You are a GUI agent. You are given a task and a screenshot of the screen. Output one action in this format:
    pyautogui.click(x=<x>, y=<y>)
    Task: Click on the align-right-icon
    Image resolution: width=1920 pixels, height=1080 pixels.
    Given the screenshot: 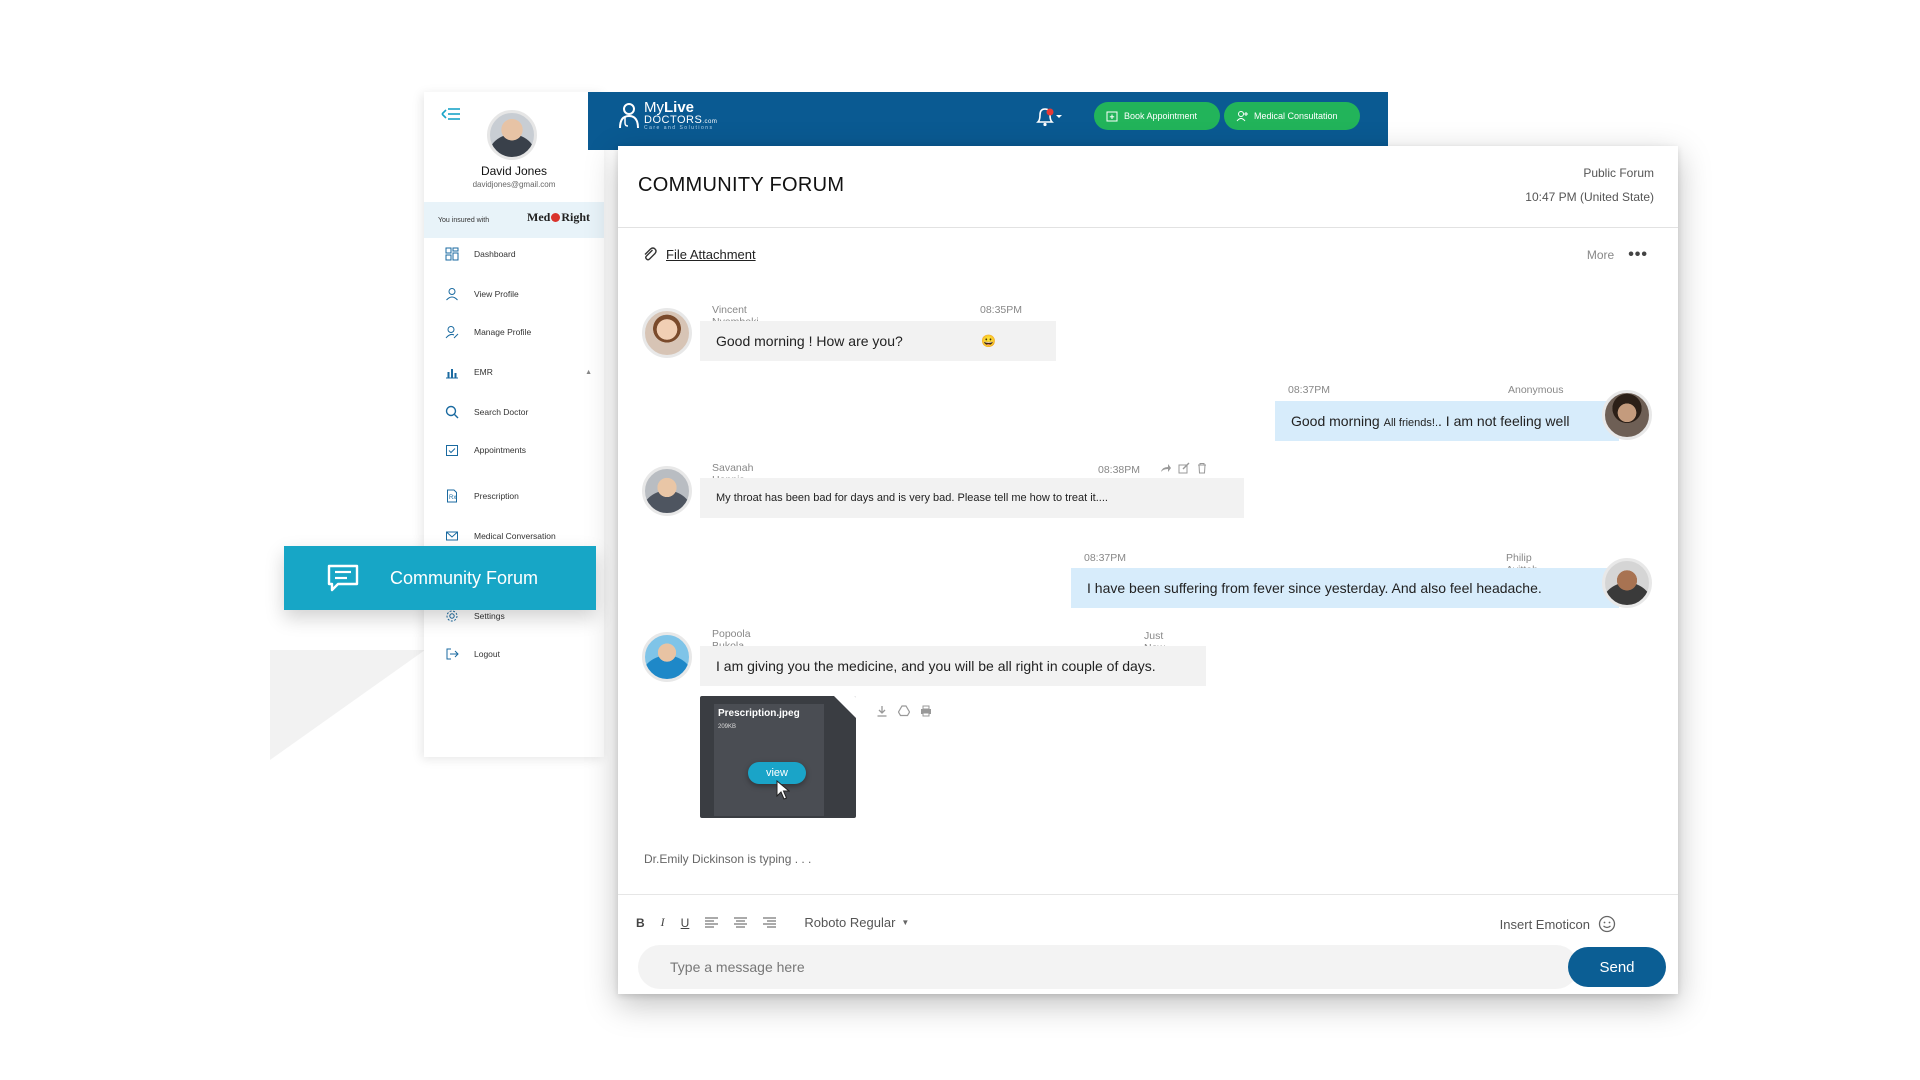 What is the action you would take?
    pyautogui.click(x=770, y=922)
    